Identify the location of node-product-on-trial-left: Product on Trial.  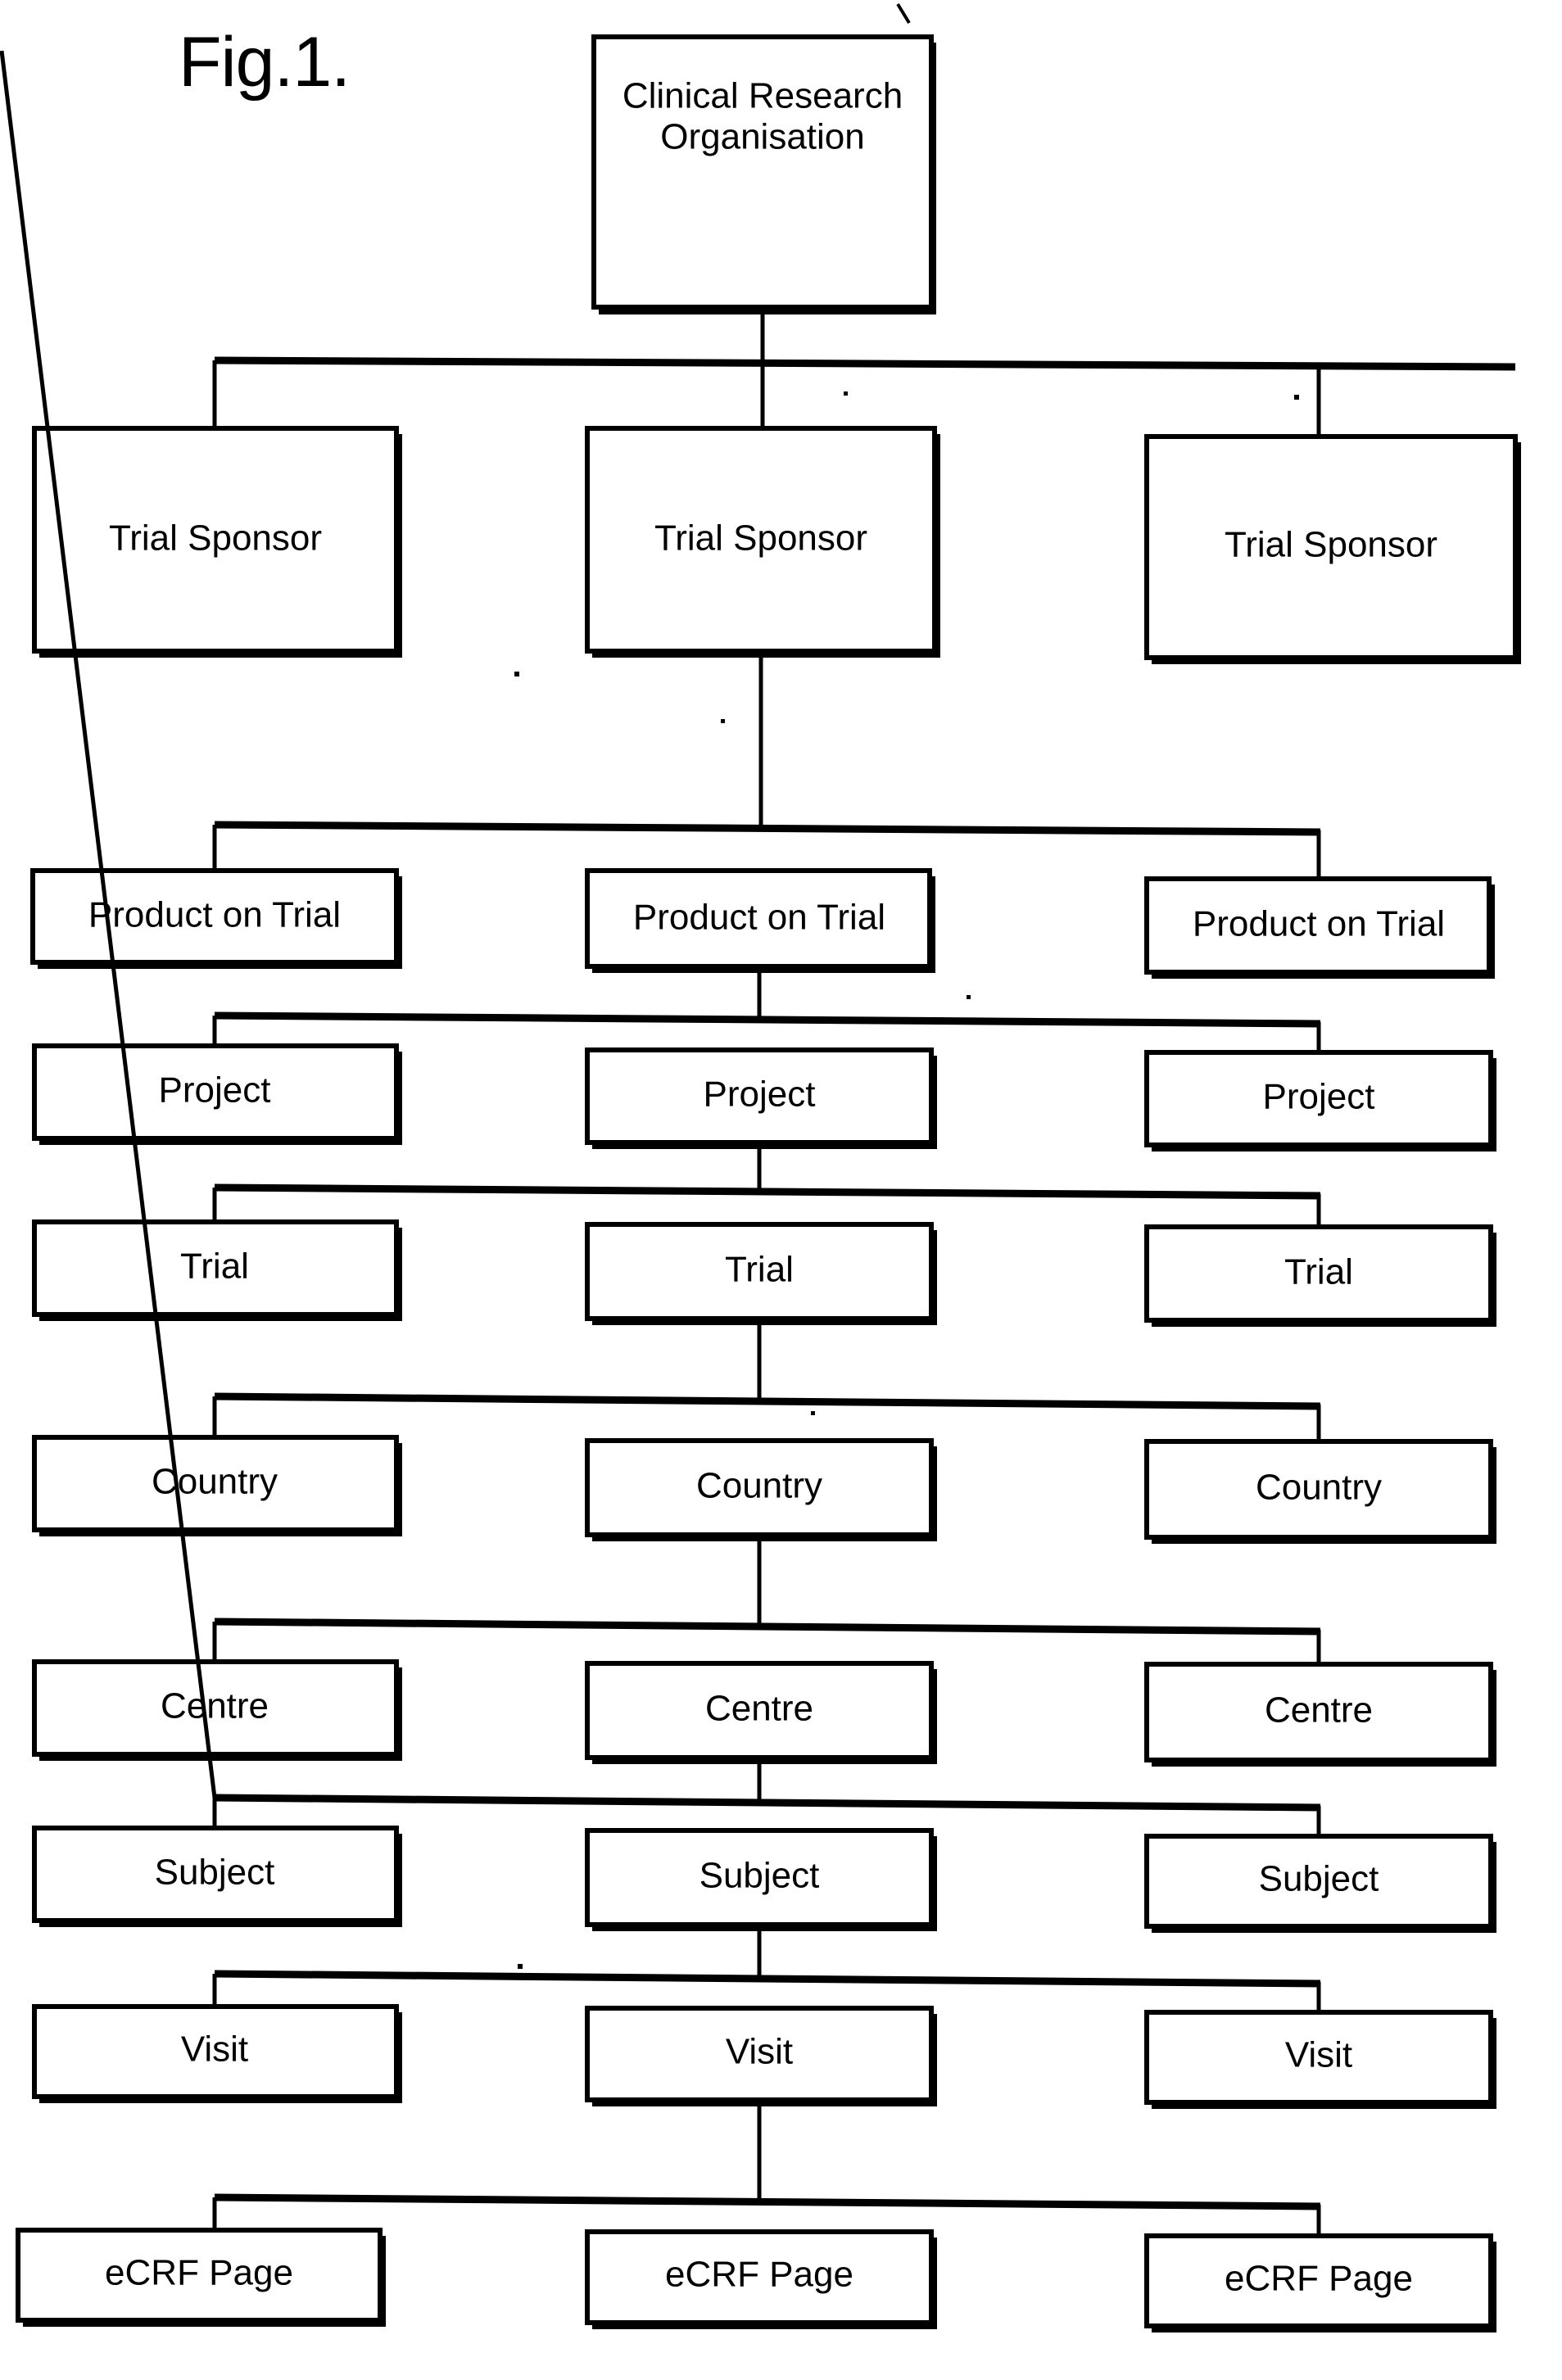
(216, 918).